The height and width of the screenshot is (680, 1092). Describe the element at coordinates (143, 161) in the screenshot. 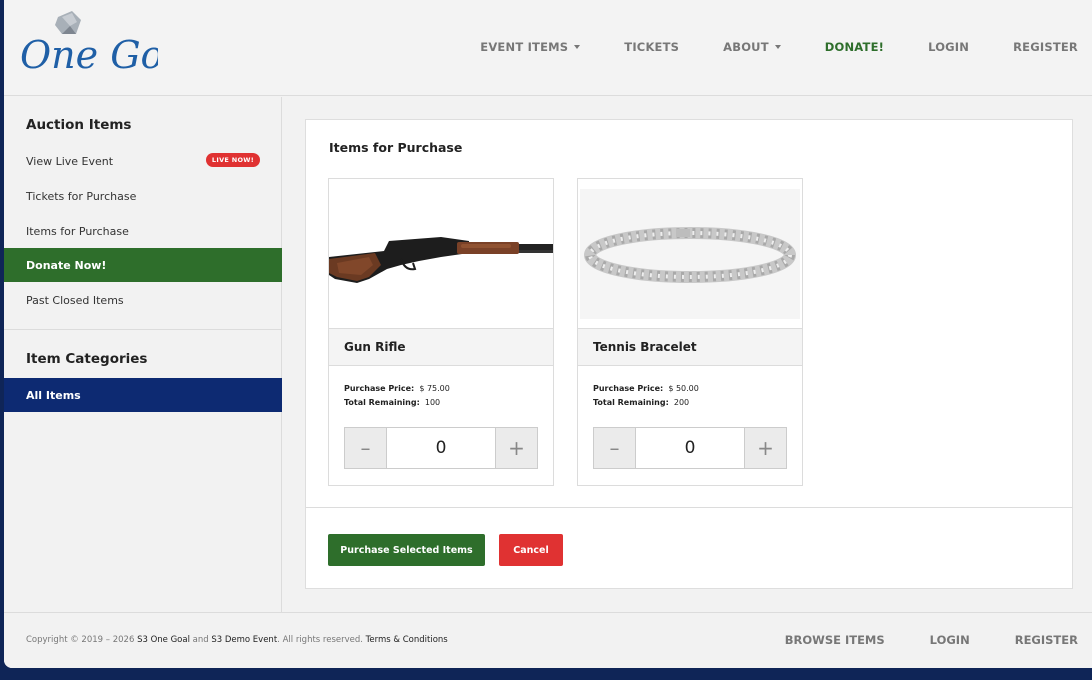

I see `sidebar-item-view-live-event: View Live Event LIVE NOW!` at that location.